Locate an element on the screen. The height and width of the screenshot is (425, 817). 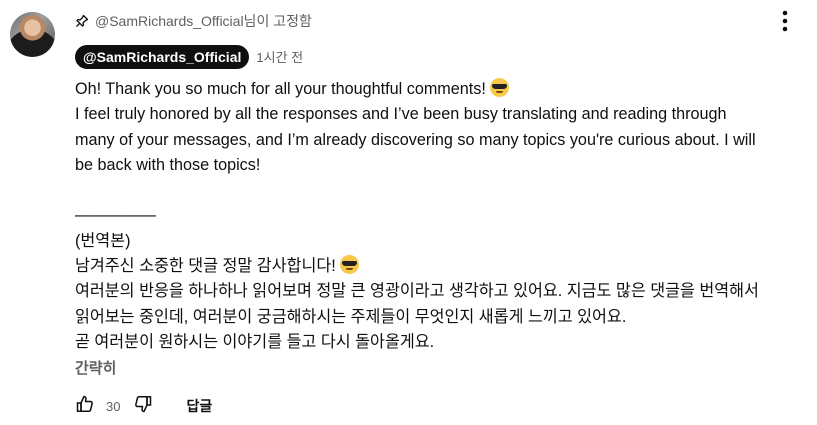
pinned-indicator: @SamRichards_Official님이 고정함 is located at coordinates (193, 21).